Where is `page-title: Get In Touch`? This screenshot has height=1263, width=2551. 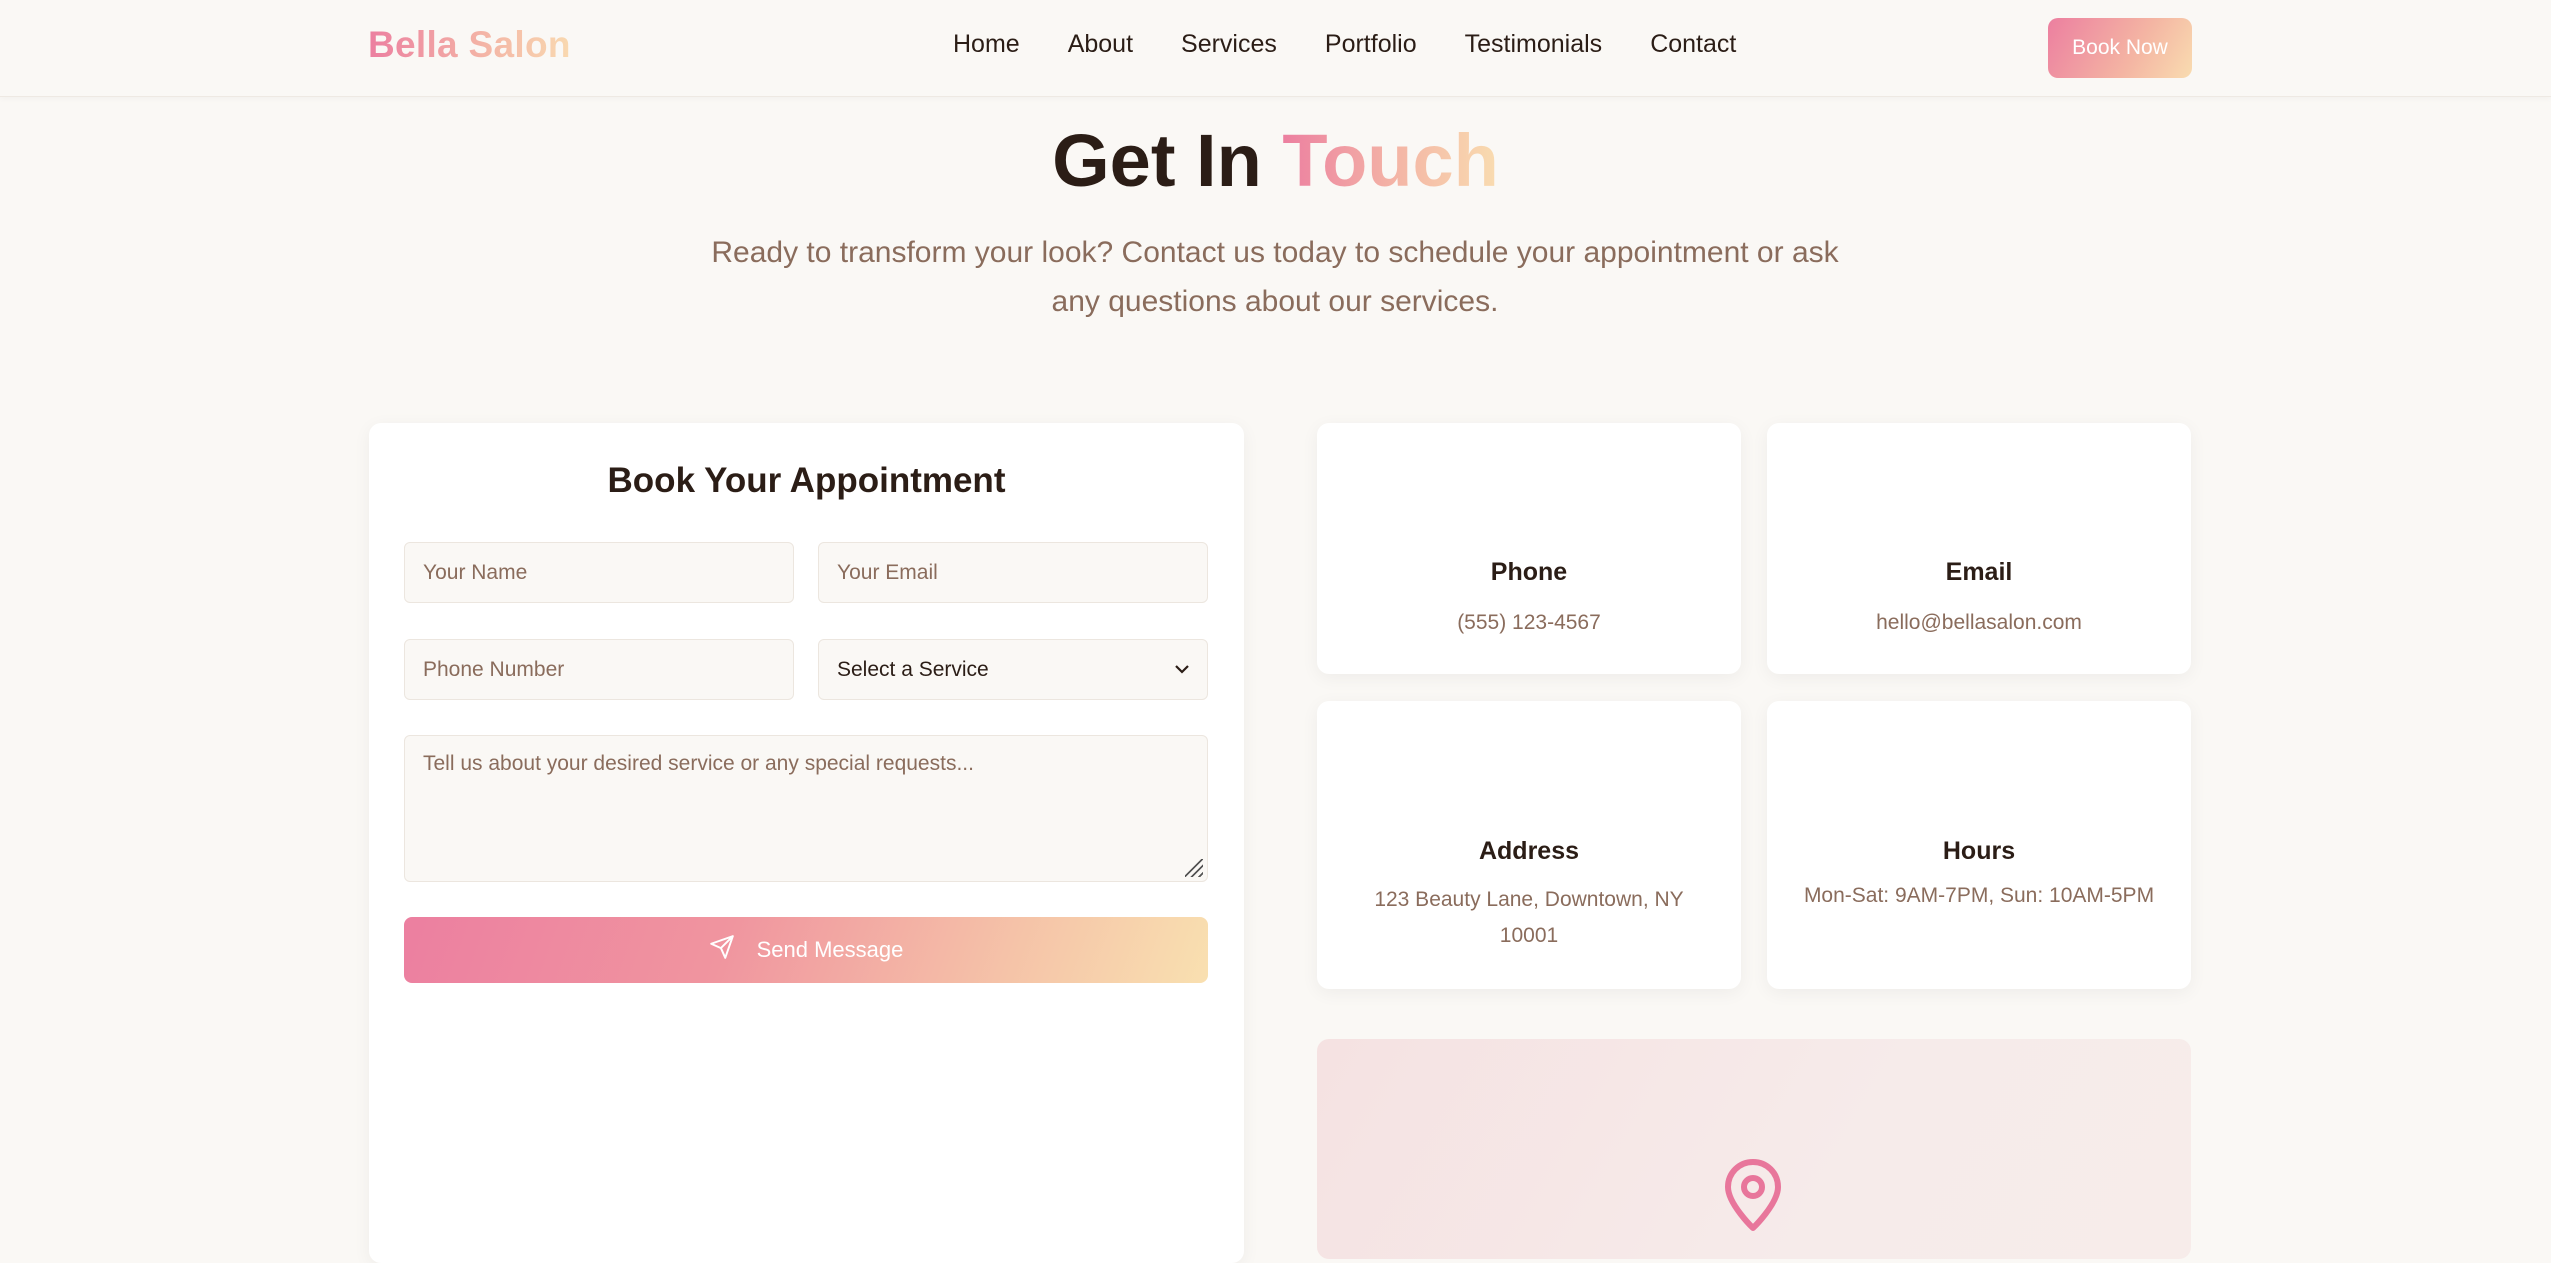
page-title: Get In Touch is located at coordinates (1275, 160).